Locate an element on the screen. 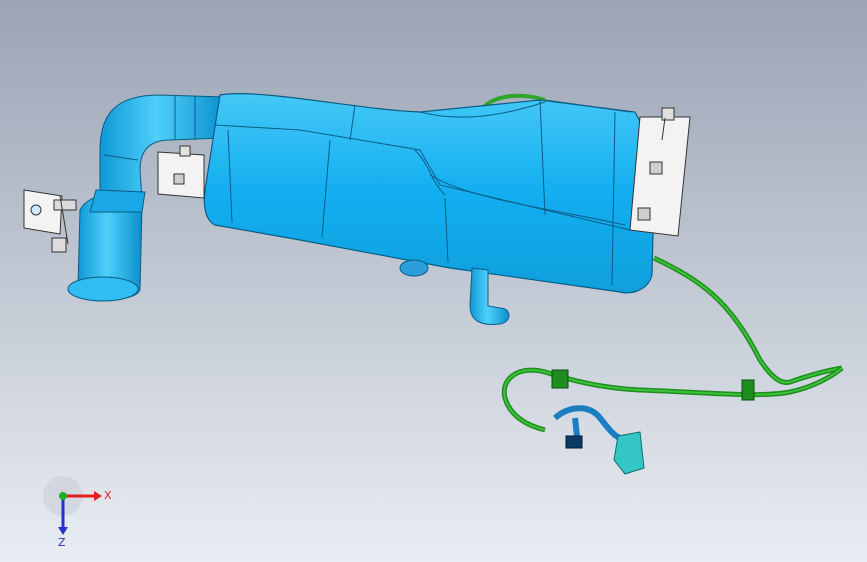 This screenshot has width=867, height=562. x-axis-label: X is located at coordinates (108, 495).